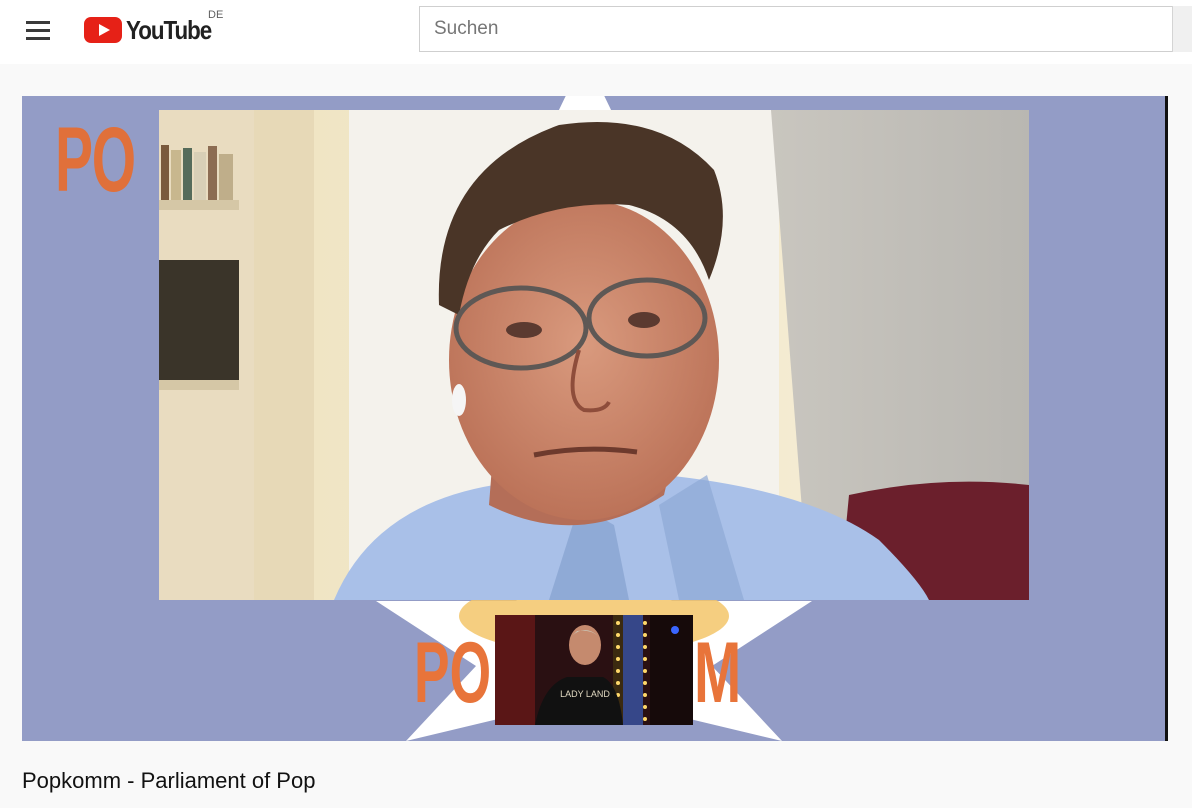 This screenshot has width=1192, height=808. Describe the element at coordinates (216, 15) in the screenshot. I see `country-code: DE` at that location.